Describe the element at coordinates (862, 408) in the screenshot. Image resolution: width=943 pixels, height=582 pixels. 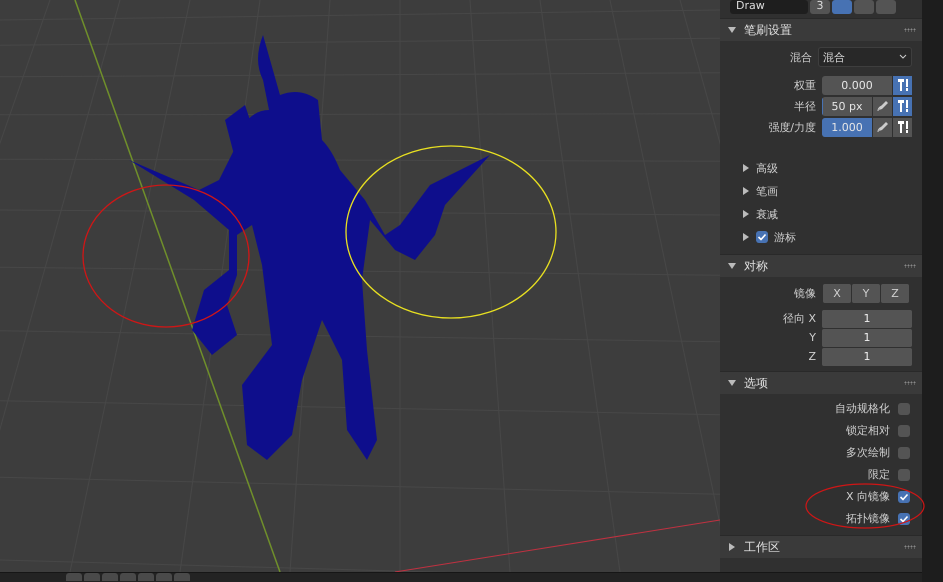
I see `option-label: 自动规格化` at that location.